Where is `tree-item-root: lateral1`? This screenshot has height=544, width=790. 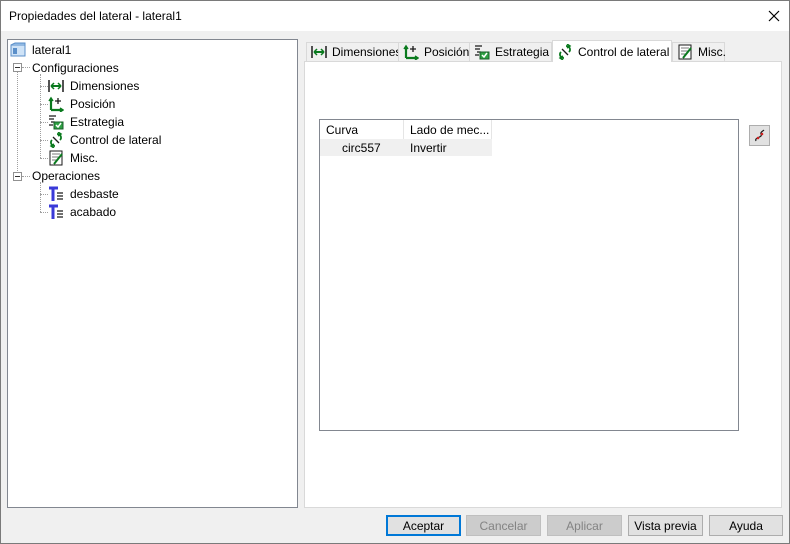
tree-item-root: lateral1 is located at coordinates (41, 50).